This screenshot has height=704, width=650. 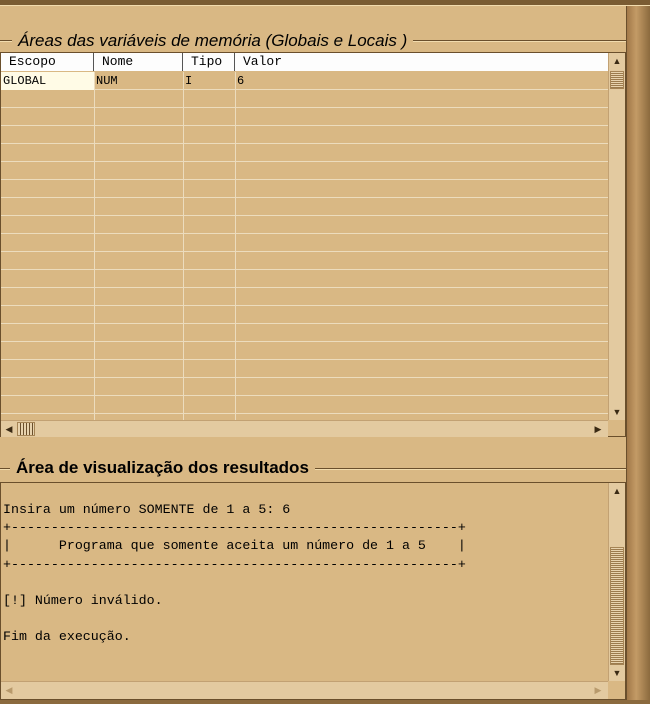 I want to click on memory-horizontal-scroll-thumb, so click(x=26, y=429).